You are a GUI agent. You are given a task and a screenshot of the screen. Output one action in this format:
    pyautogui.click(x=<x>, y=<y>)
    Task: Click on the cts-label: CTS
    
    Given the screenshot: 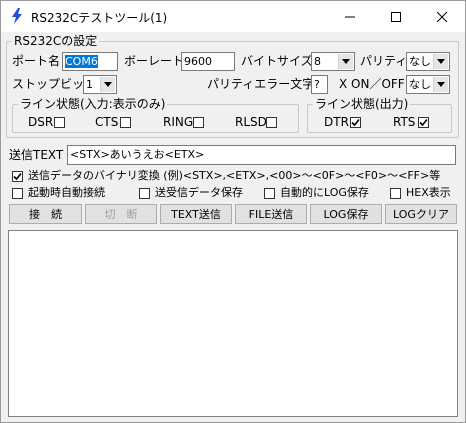 What is the action you would take?
    pyautogui.click(x=107, y=122)
    